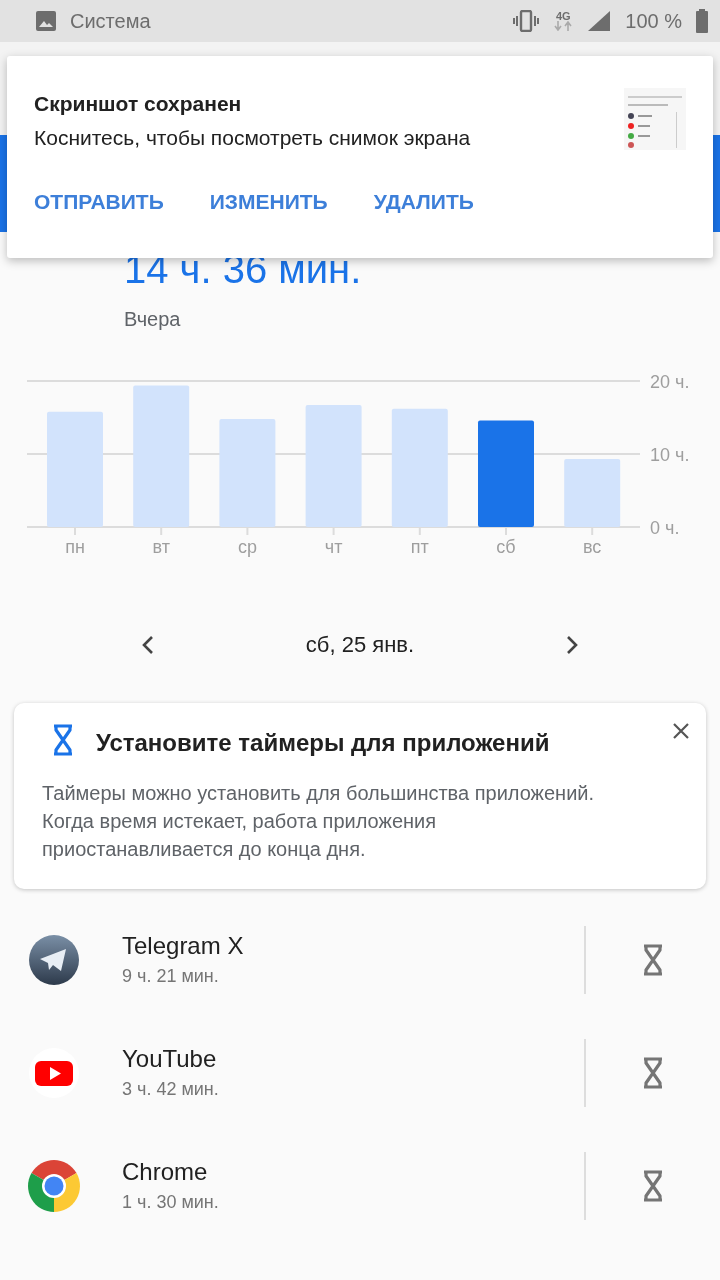 Image resolution: width=720 pixels, height=1280 pixels. Describe the element at coordinates (423, 202) in the screenshot. I see `notification-action: УДАЛИТЬ` at that location.